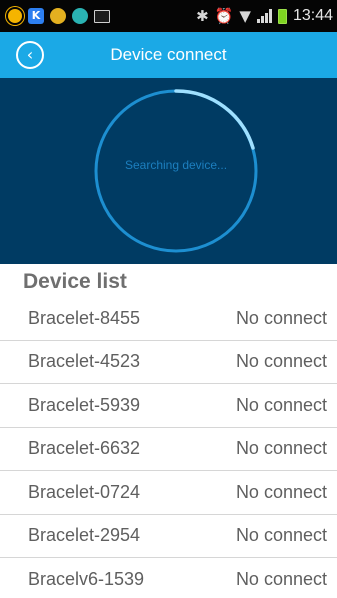 The image size is (337, 598). Describe the element at coordinates (84, 317) in the screenshot. I see `device-name: Bracelet-8455` at that location.